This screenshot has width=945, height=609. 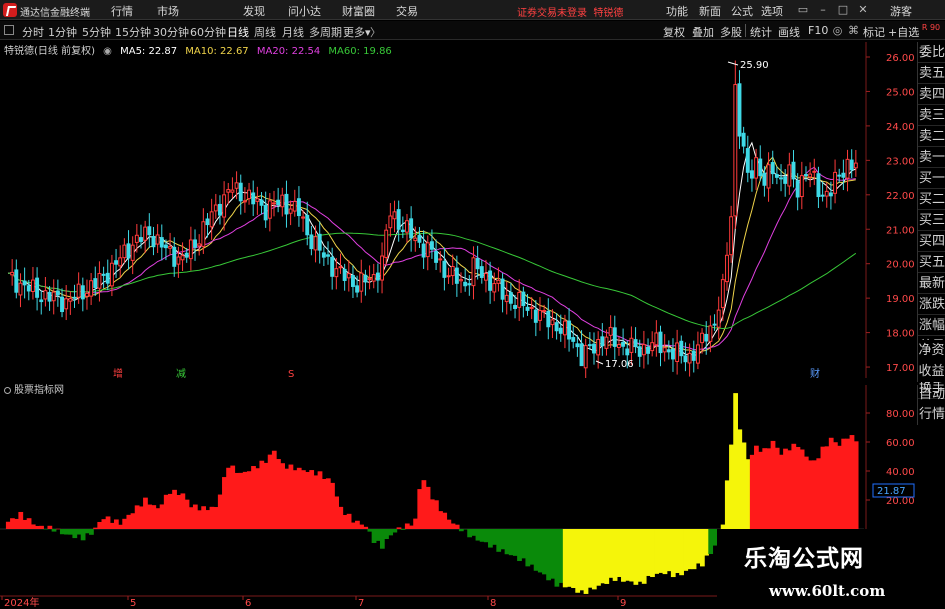 I want to click on menu-layout: 新面, so click(x=710, y=11).